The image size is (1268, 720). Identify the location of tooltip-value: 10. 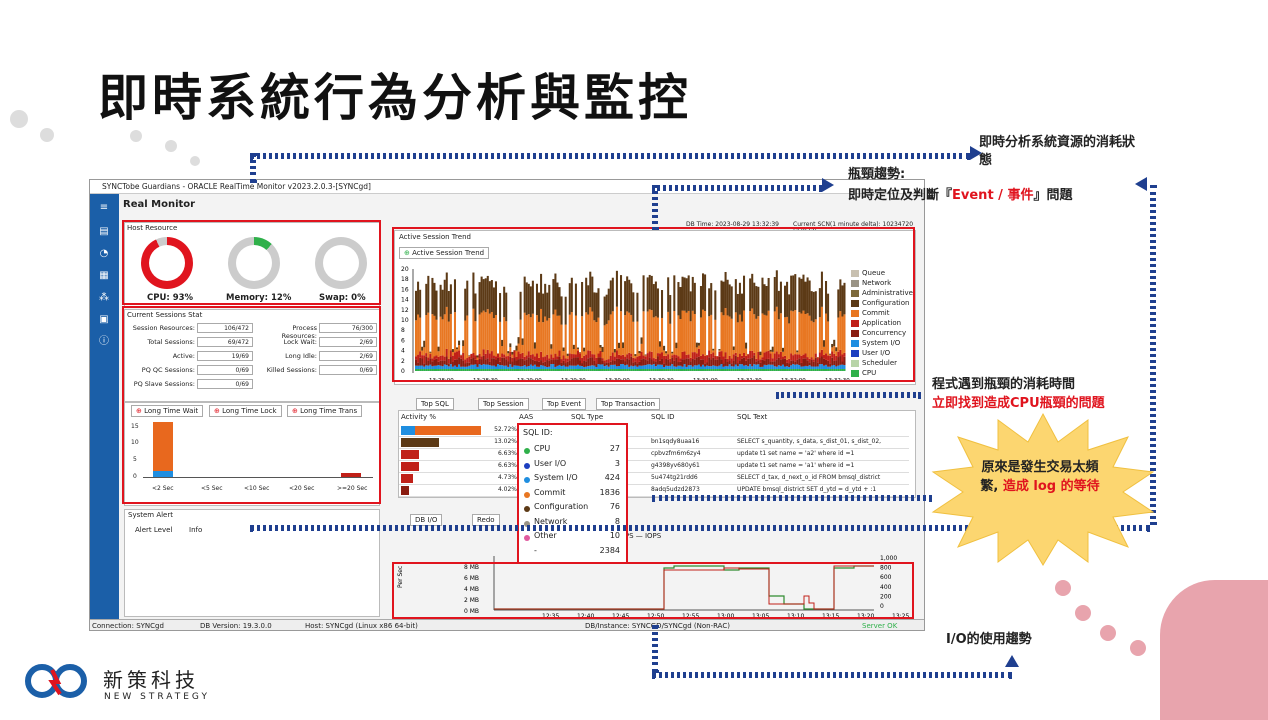
(615, 535).